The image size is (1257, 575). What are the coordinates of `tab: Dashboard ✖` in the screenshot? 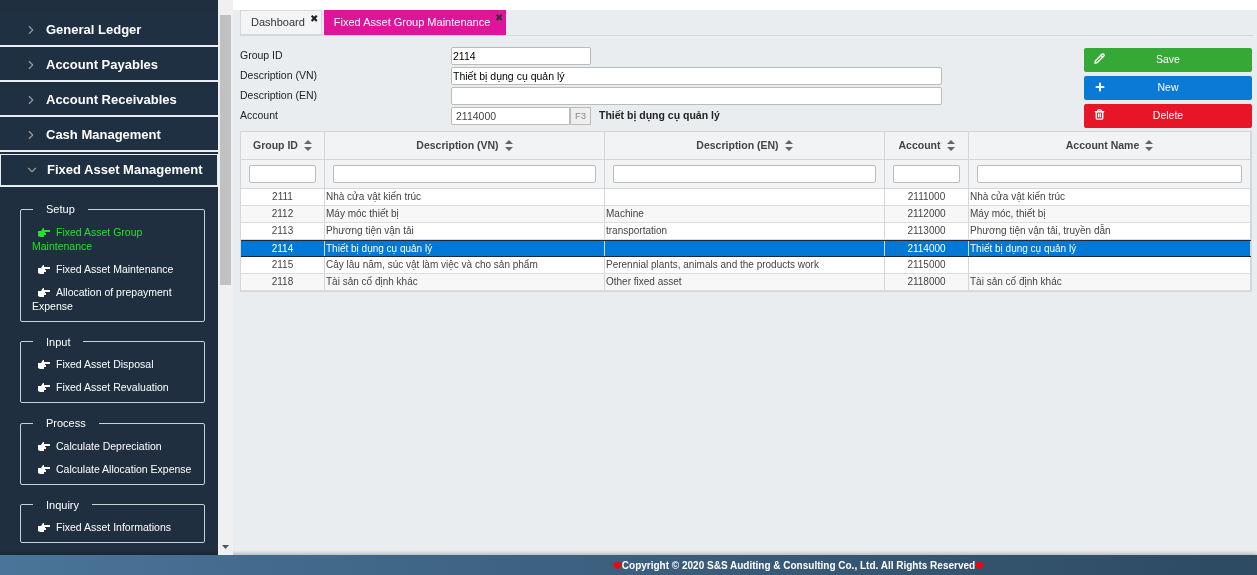 It's located at (281, 22).